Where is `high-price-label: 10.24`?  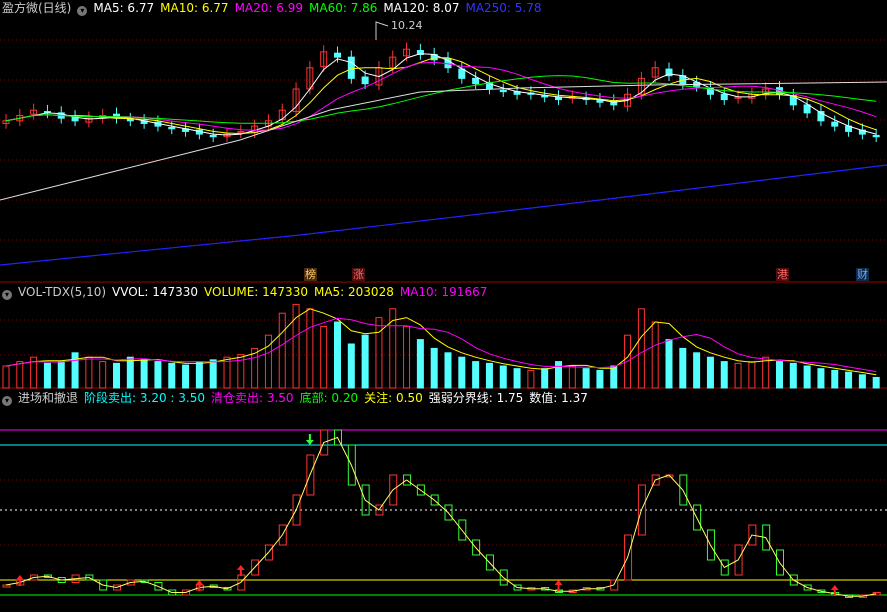 high-price-label: 10.24 is located at coordinates (407, 25).